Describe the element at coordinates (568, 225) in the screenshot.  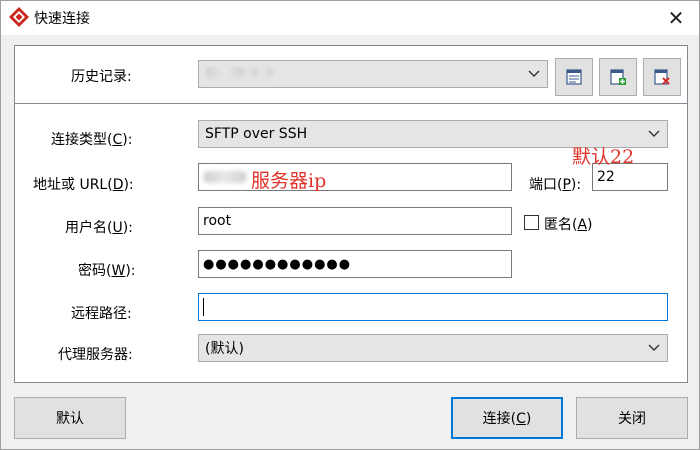
I see `anonymous-label: 匿名(A)` at that location.